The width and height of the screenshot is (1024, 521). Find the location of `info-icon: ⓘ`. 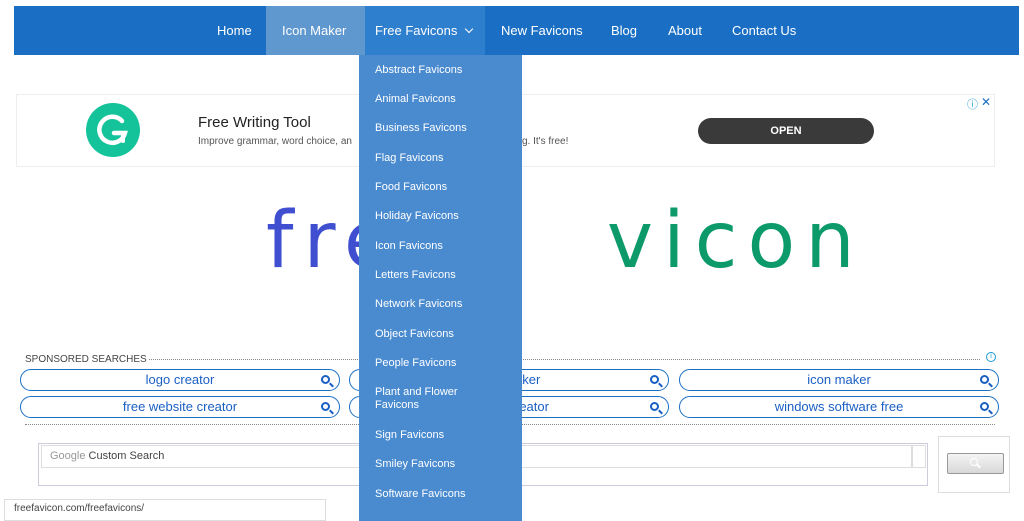

info-icon: ⓘ is located at coordinates (972, 104).